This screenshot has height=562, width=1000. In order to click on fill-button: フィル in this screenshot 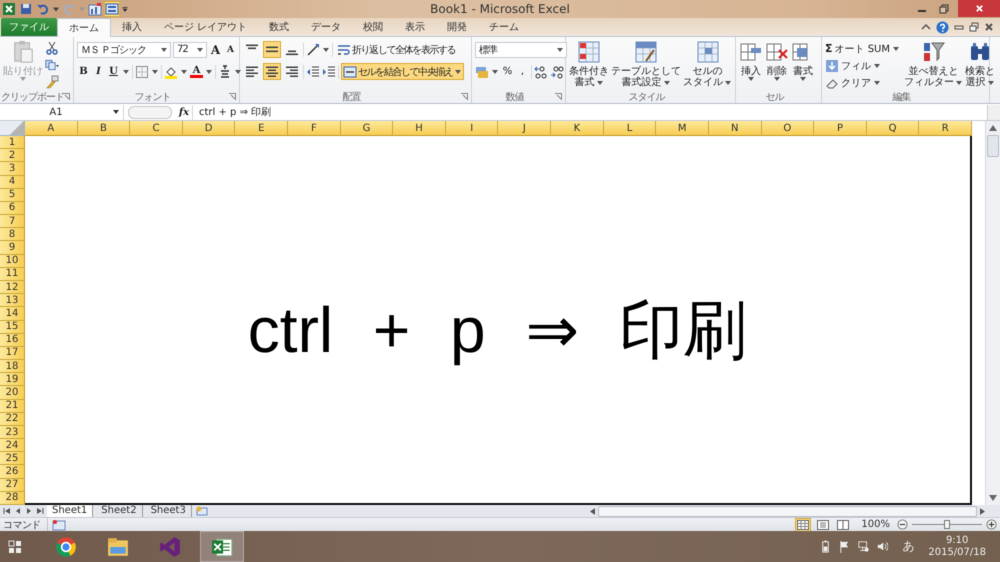, I will do `click(853, 65)`.